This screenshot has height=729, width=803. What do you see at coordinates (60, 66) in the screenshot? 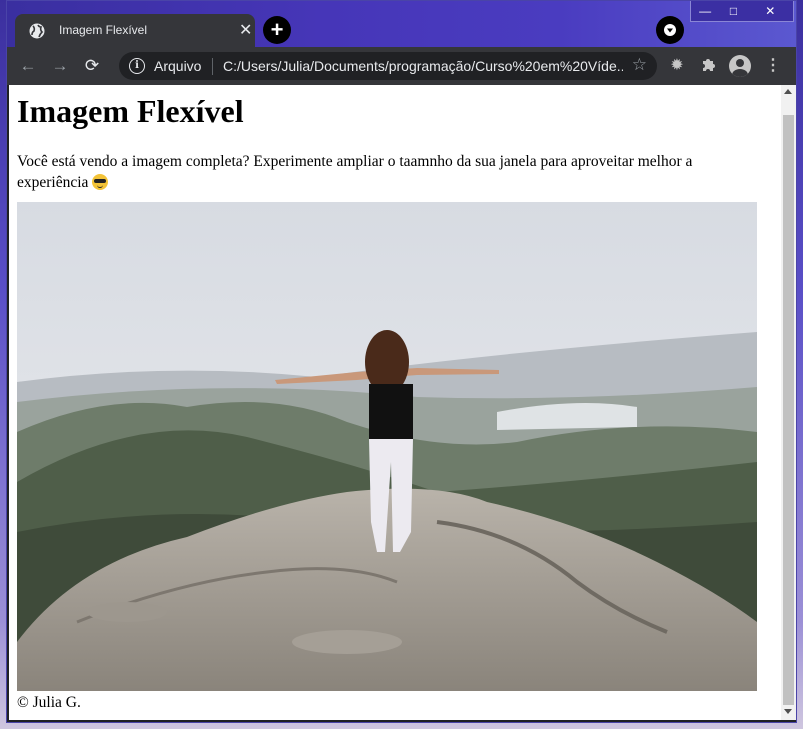
I see `forward-arrow-icon: →` at bounding box center [60, 66].